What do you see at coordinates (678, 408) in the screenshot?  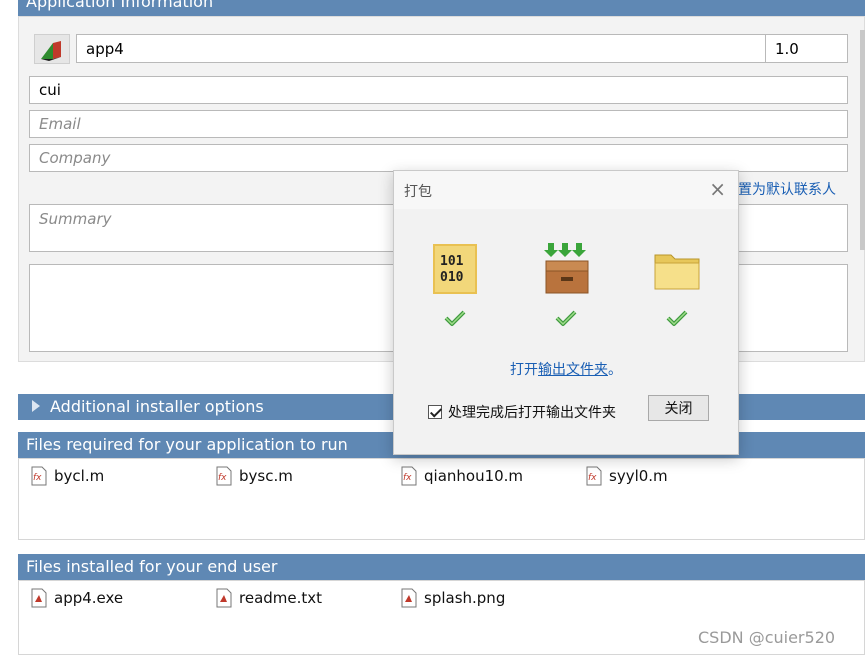 I see `close-button: 关闭` at bounding box center [678, 408].